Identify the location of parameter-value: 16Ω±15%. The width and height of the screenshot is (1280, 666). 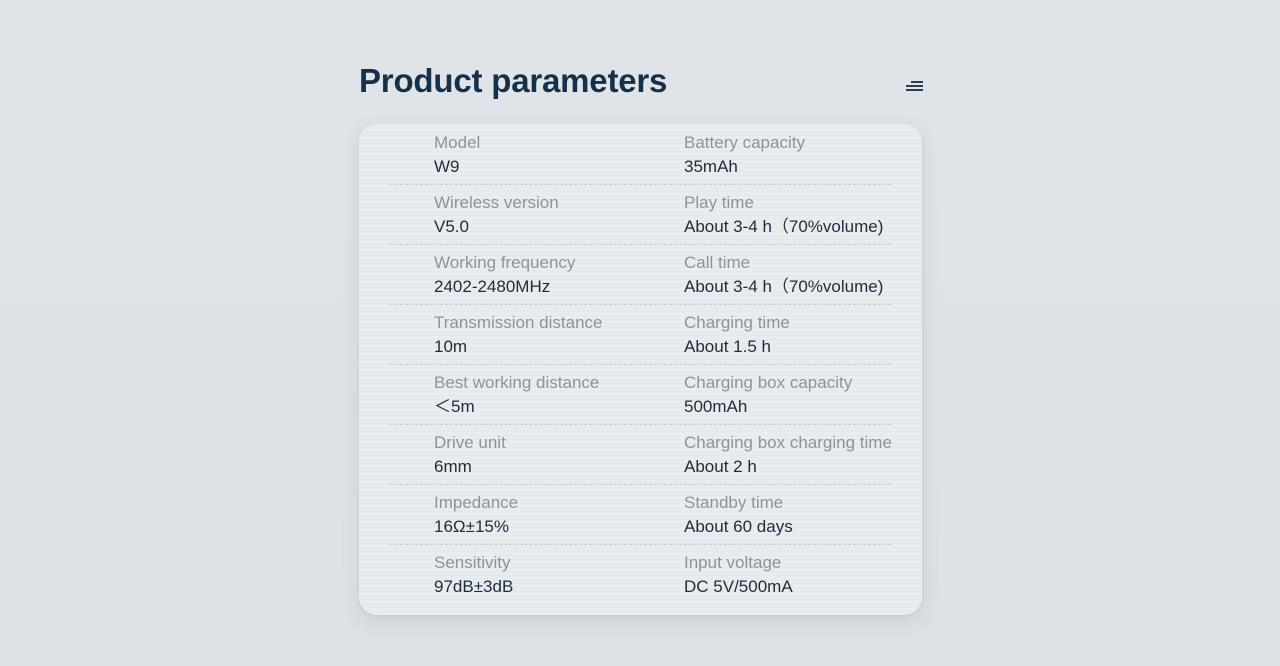
(471, 526).